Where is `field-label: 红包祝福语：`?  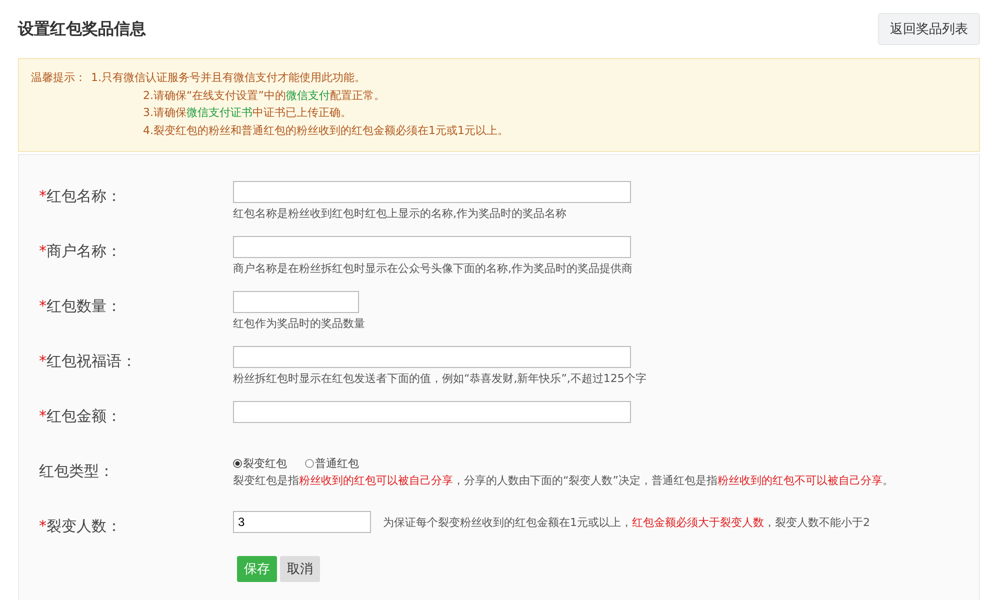 field-label: 红包祝福语： is located at coordinates (91, 361).